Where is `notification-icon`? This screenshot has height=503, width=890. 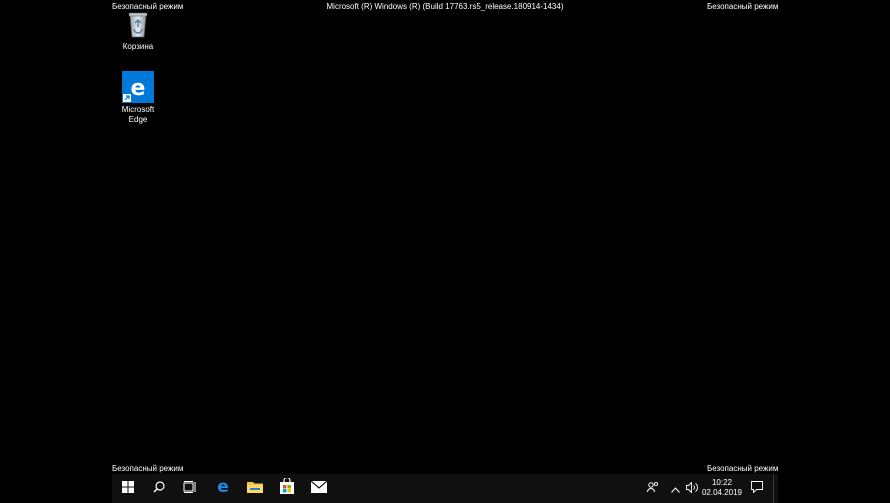 notification-icon is located at coordinates (757, 489).